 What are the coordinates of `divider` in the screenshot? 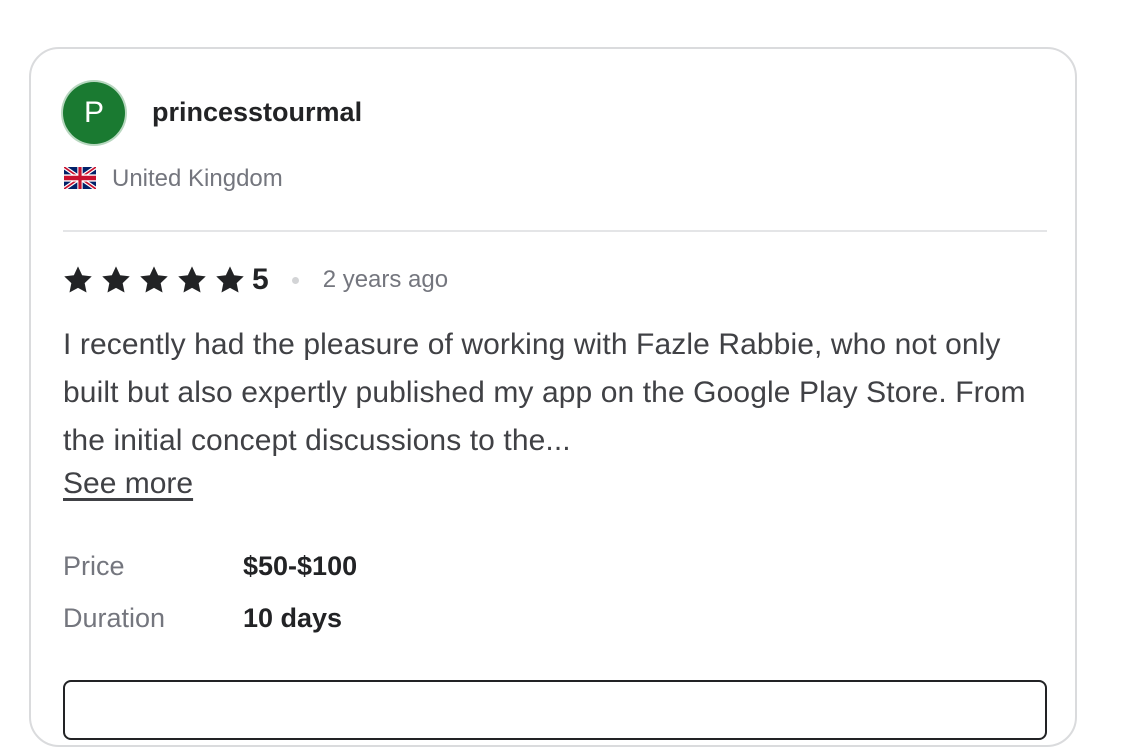 It's located at (555, 231).